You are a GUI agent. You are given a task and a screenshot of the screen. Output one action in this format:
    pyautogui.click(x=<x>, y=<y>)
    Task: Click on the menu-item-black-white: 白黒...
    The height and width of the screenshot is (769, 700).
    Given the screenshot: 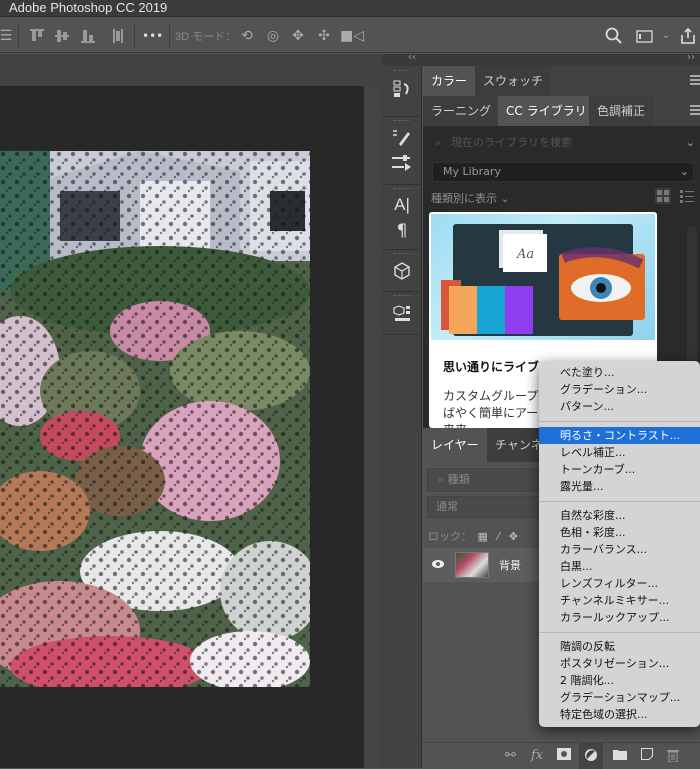 What is the action you would take?
    pyautogui.click(x=619, y=566)
    